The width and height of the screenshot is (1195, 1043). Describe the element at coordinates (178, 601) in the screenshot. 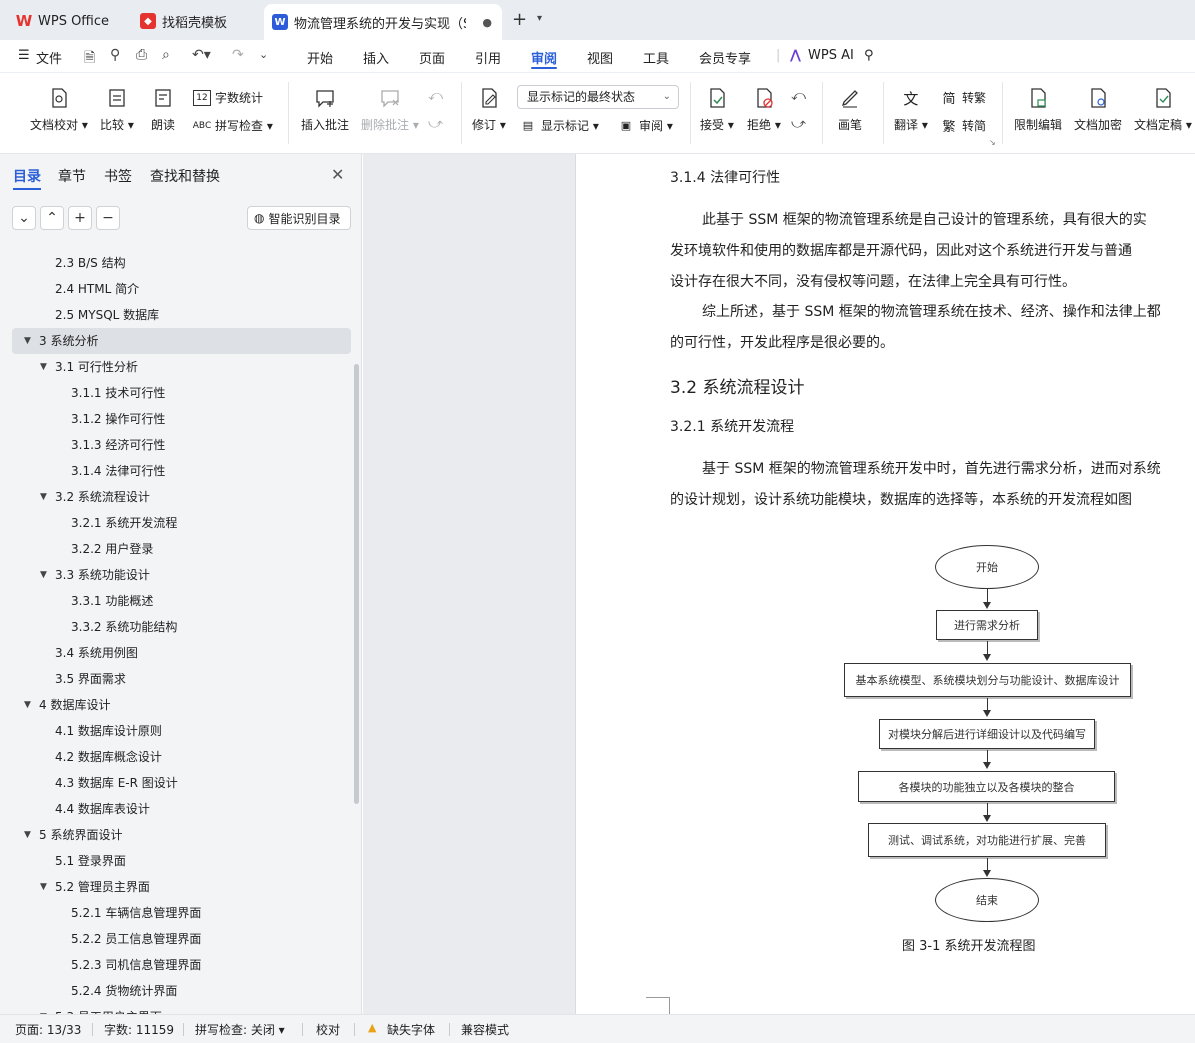

I see `toc-item: 3.3.1 功能概述` at that location.